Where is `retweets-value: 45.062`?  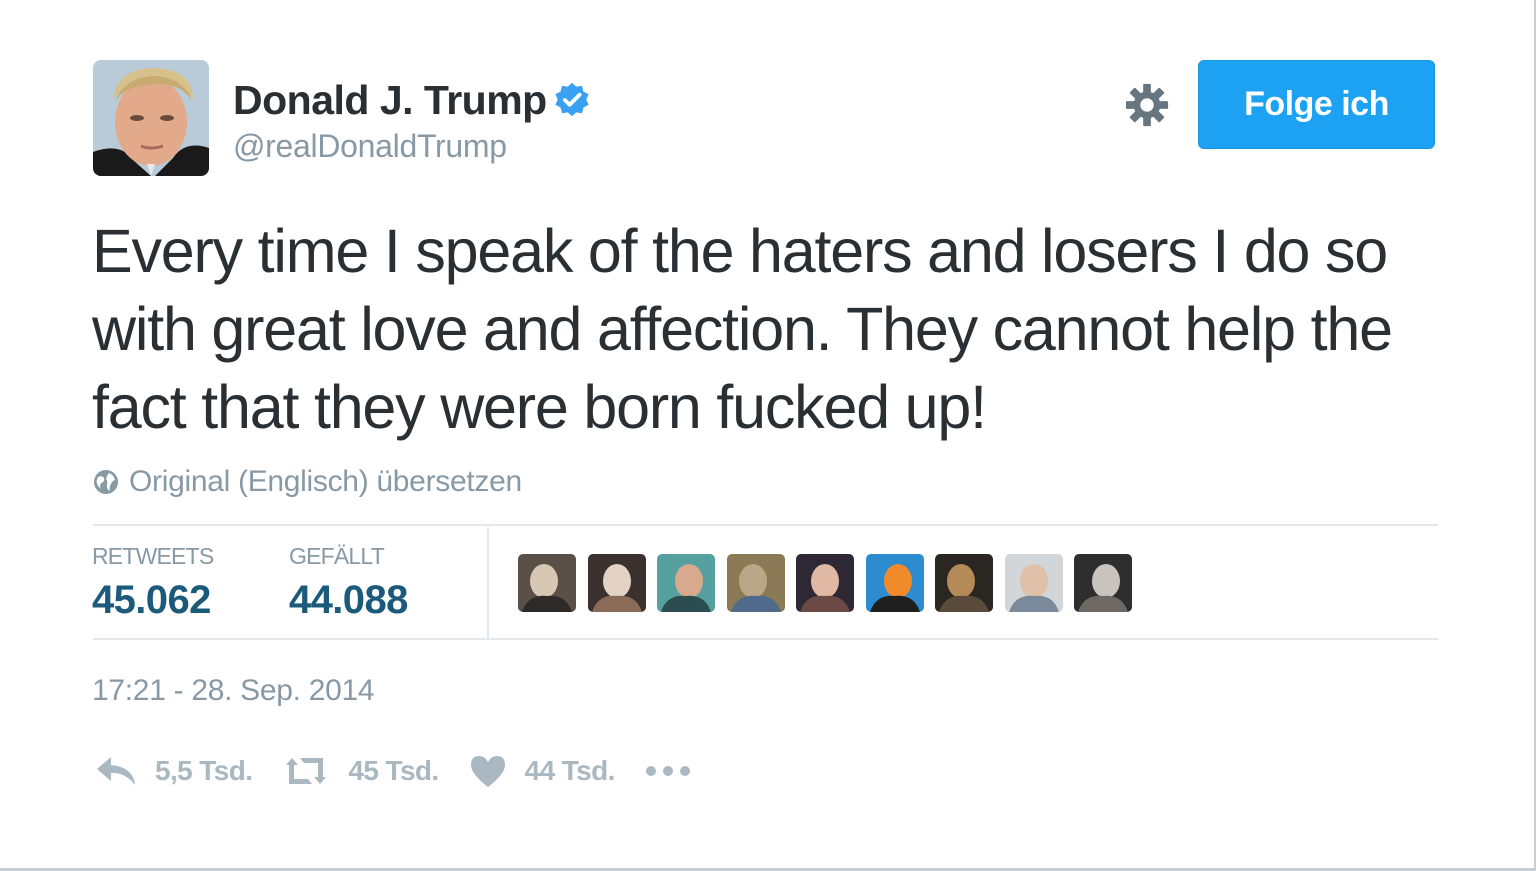 retweets-value: 45.062 is located at coordinates (151, 600).